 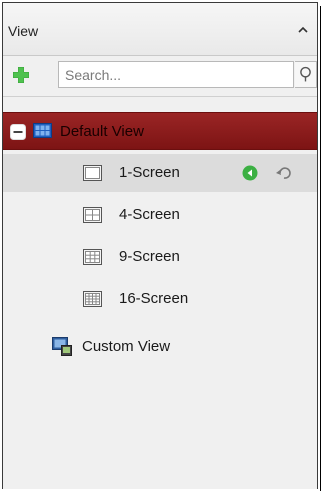 What do you see at coordinates (306, 74) in the screenshot?
I see `search-icon` at bounding box center [306, 74].